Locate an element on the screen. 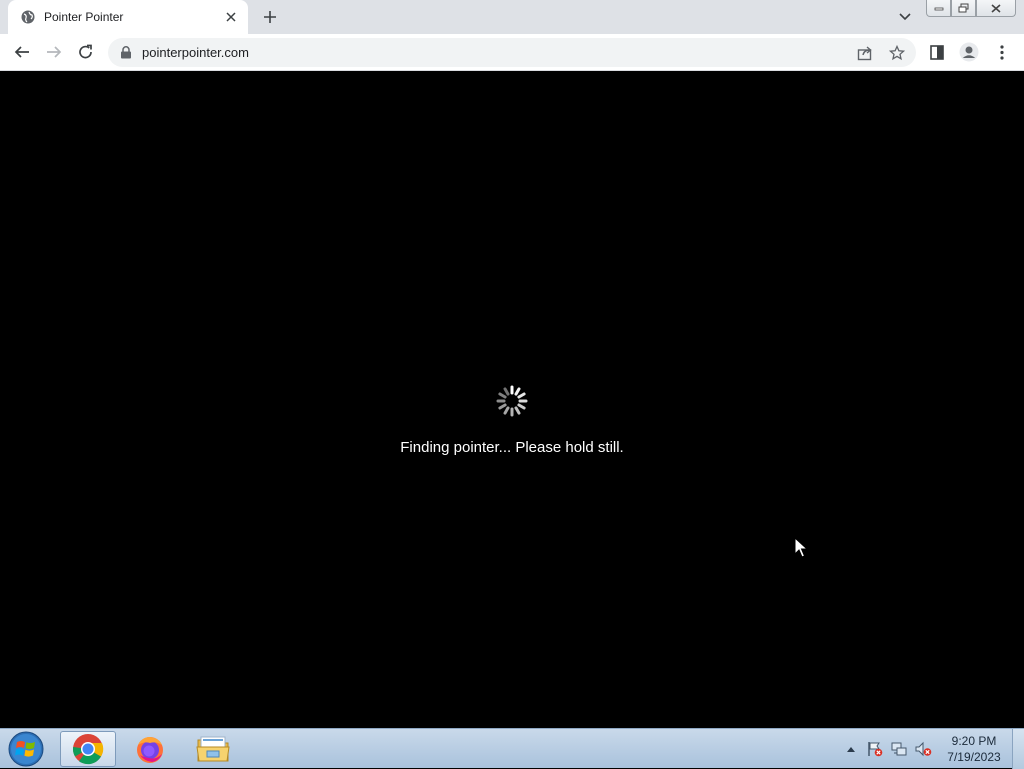 The height and width of the screenshot is (769, 1024). browser-toolbar: pointerpointer.com is located at coordinates (512, 52).